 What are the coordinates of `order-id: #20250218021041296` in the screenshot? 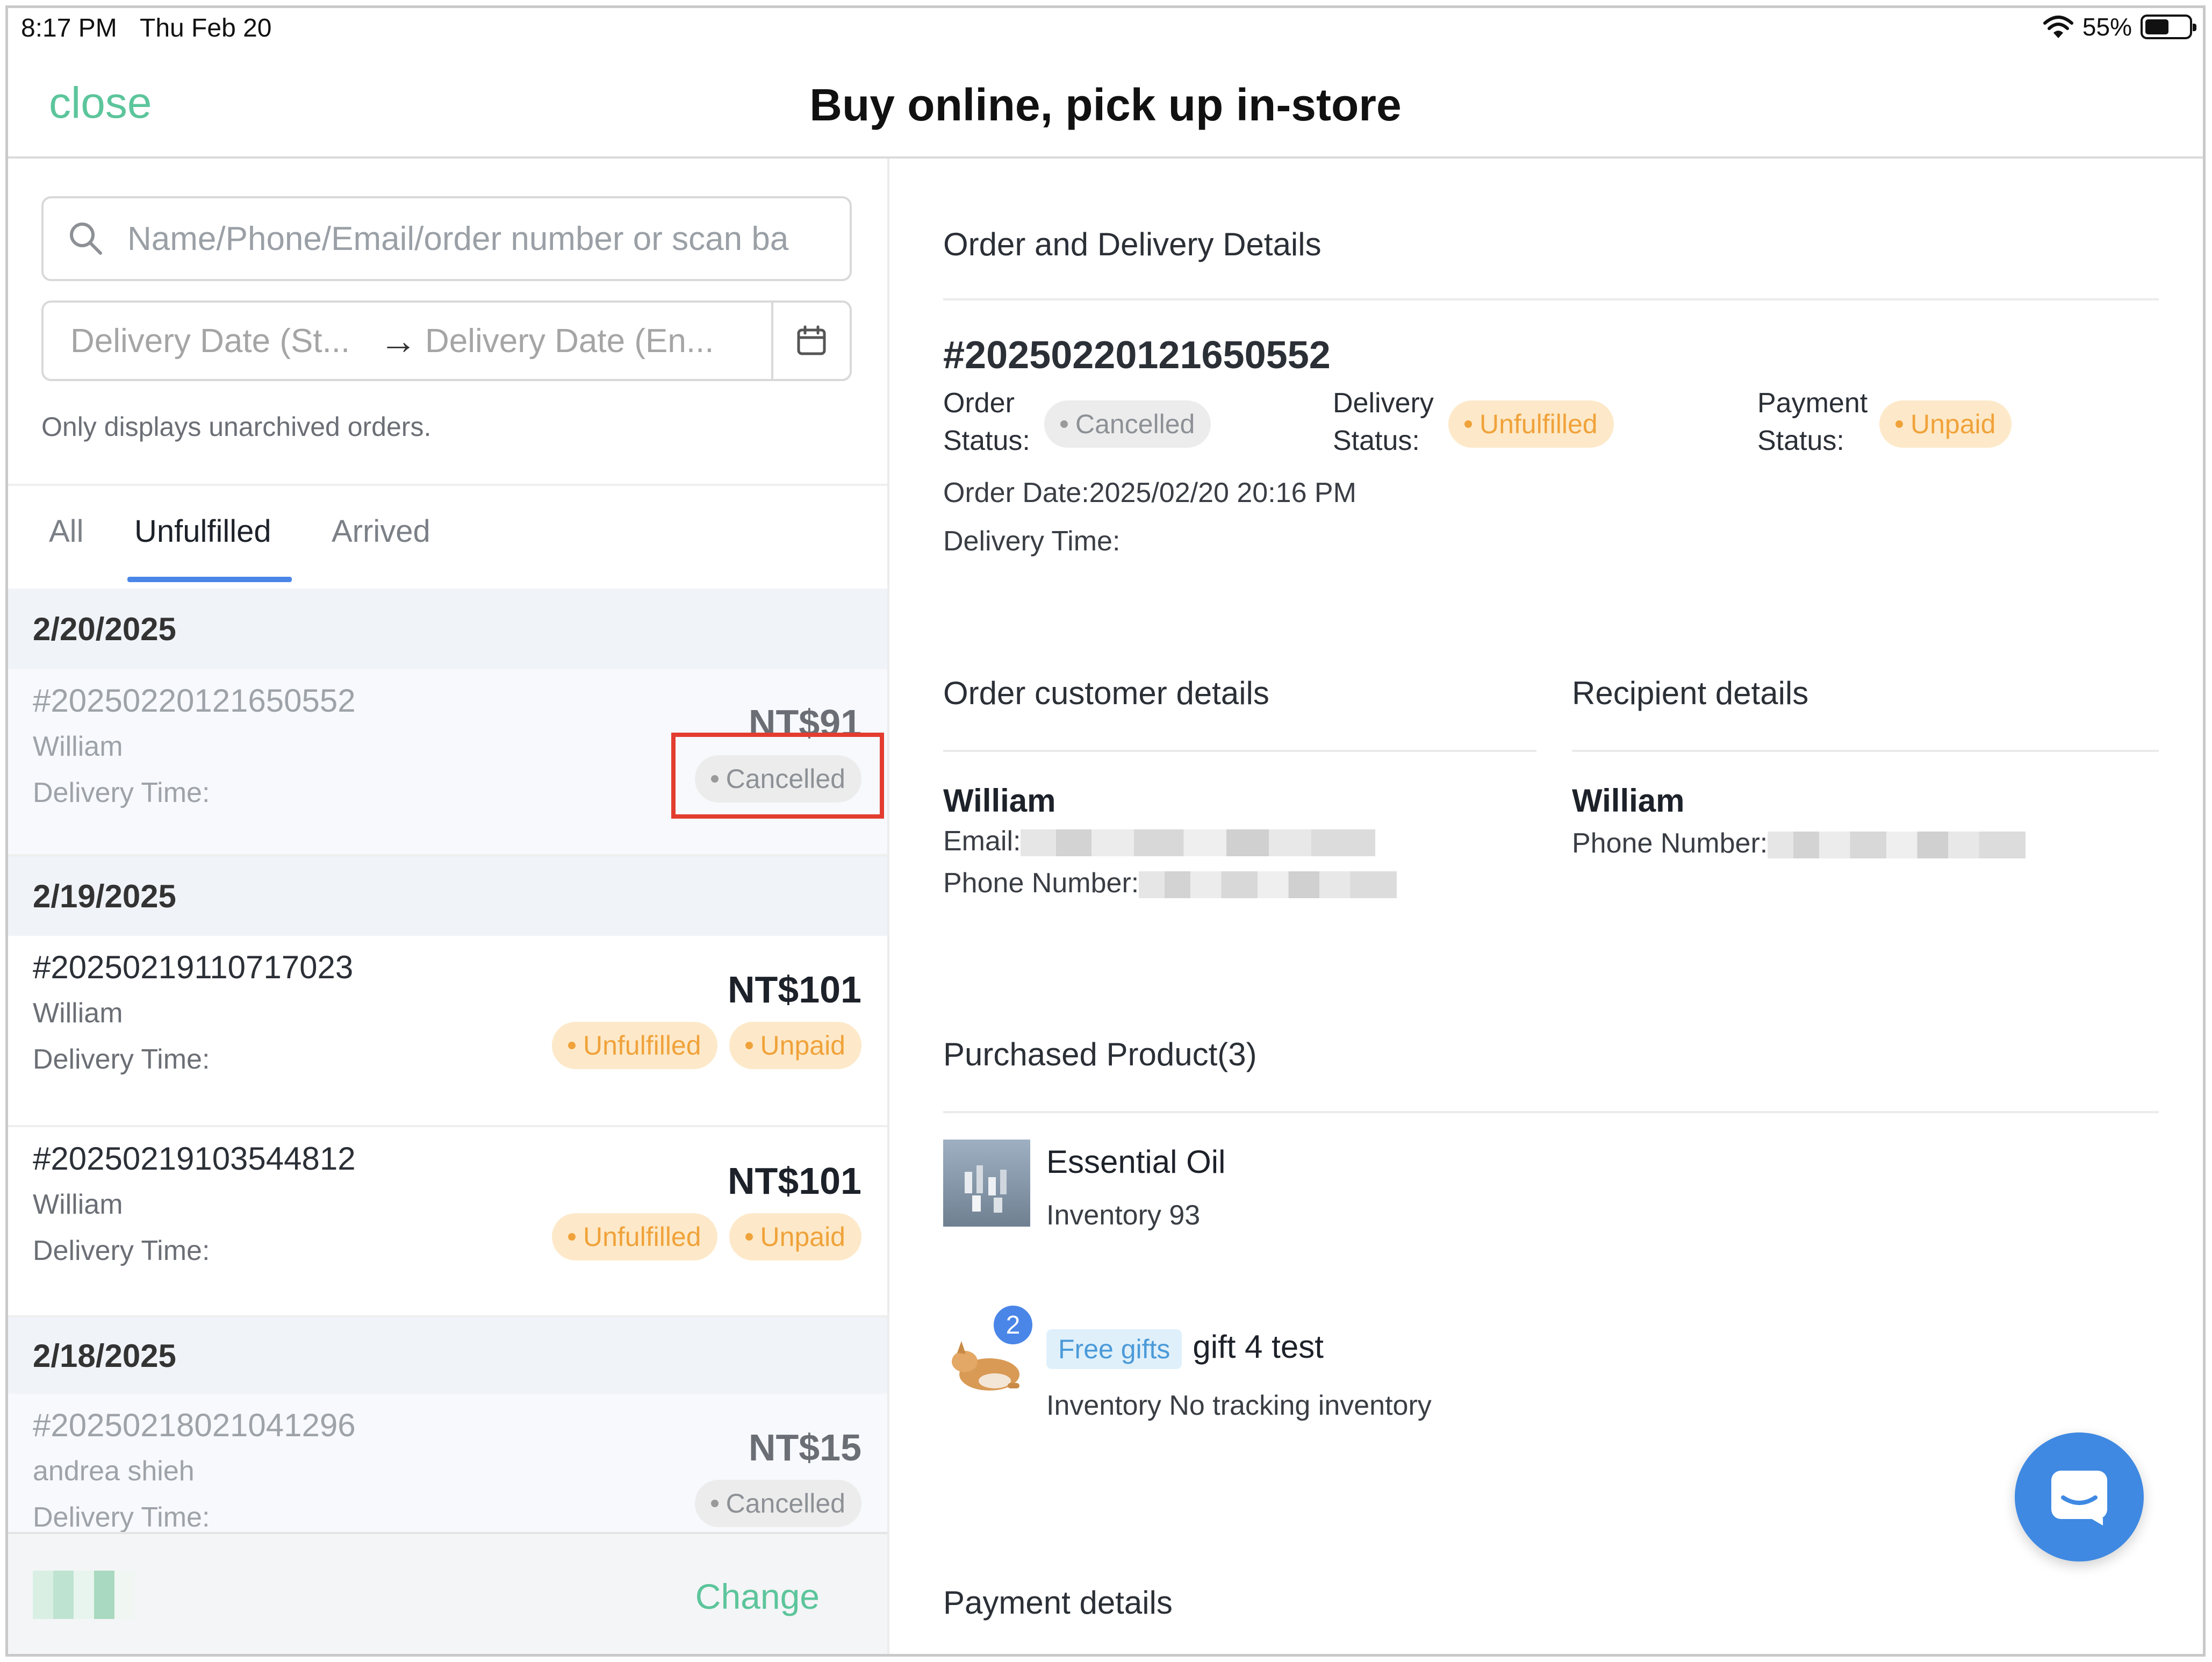 It's located at (194, 1425).